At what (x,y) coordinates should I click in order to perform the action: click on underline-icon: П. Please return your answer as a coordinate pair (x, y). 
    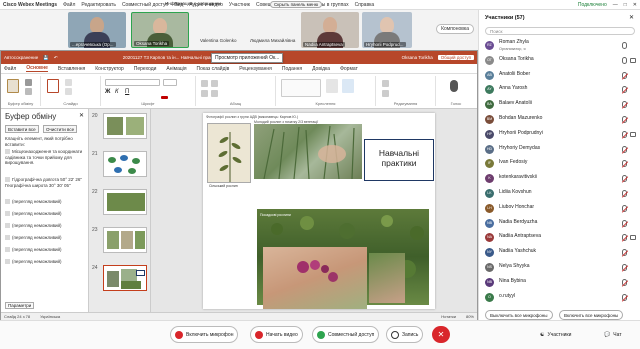
    Looking at the image, I should click on (127, 92).